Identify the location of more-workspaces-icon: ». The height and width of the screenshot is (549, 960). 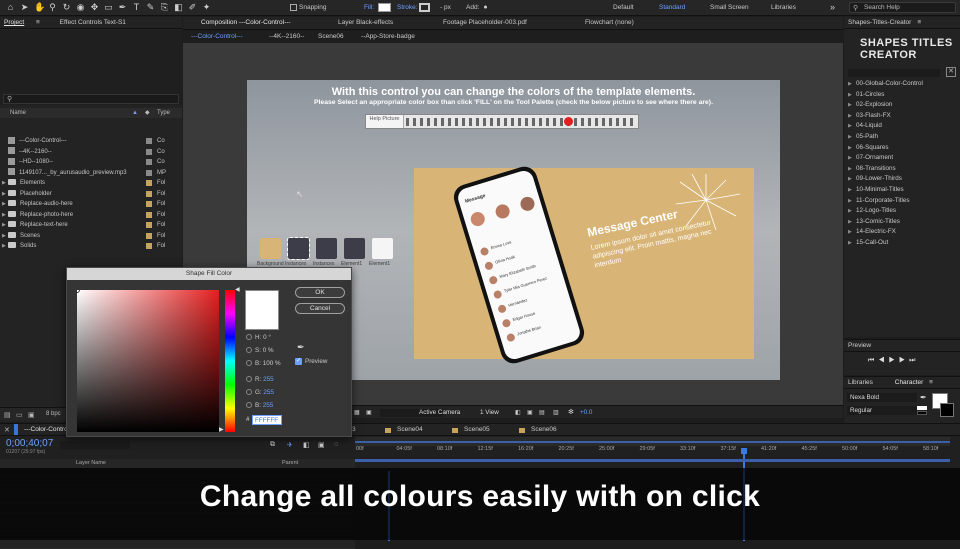
(832, 7).